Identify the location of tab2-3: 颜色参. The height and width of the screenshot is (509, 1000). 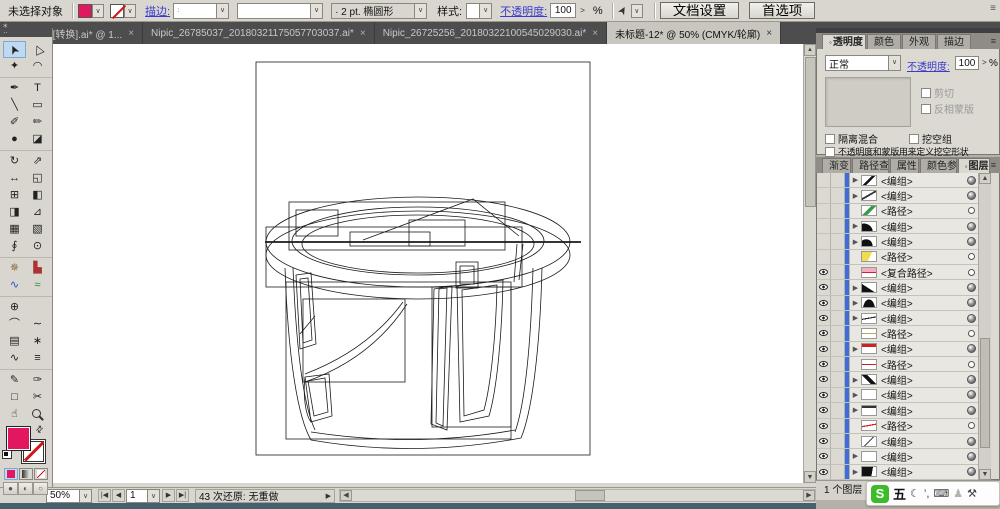
(938, 165).